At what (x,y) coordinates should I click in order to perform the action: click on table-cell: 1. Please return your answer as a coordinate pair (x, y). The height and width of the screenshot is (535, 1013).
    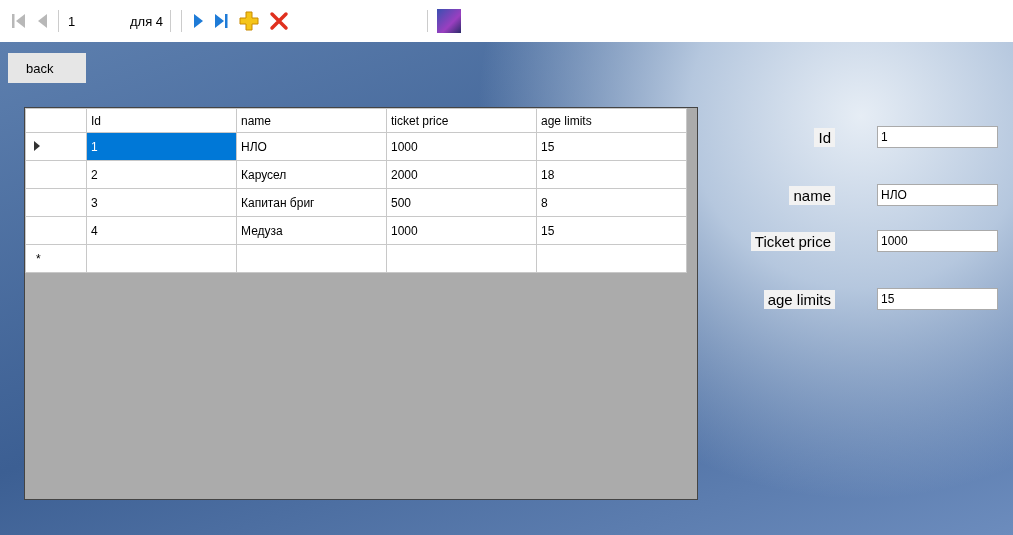
    Looking at the image, I should click on (161, 146).